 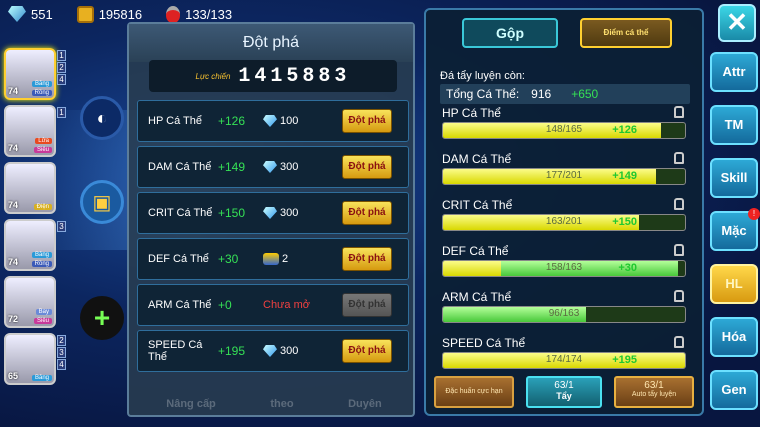 I want to click on diamond-icon, so click(x=17, y=14).